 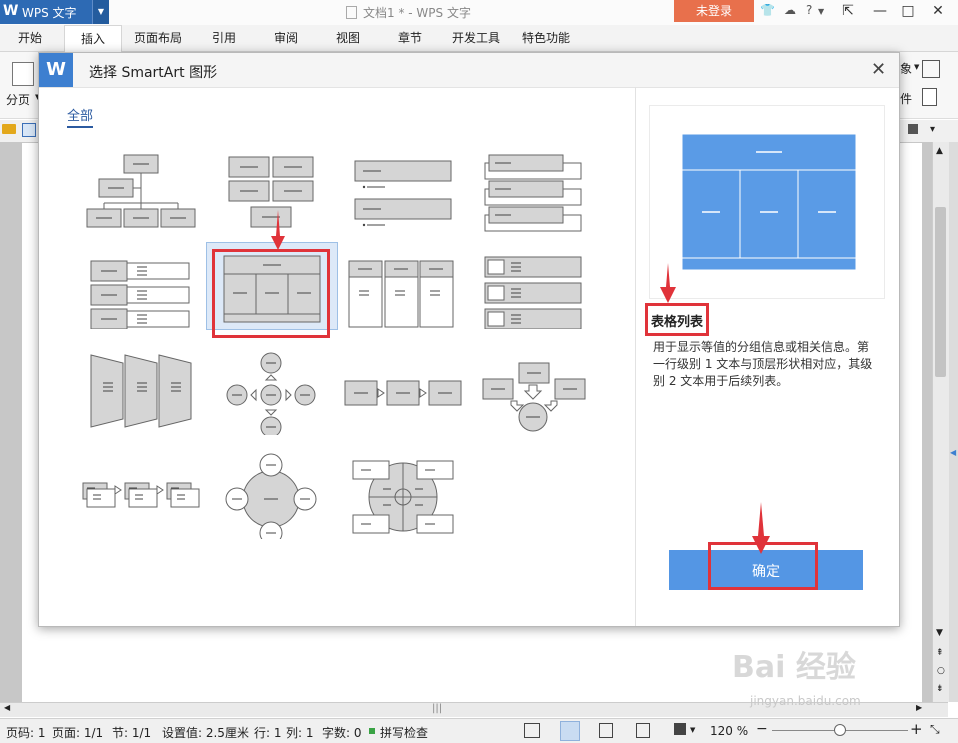 I want to click on next-page-icon: ⇟, so click(x=940, y=689).